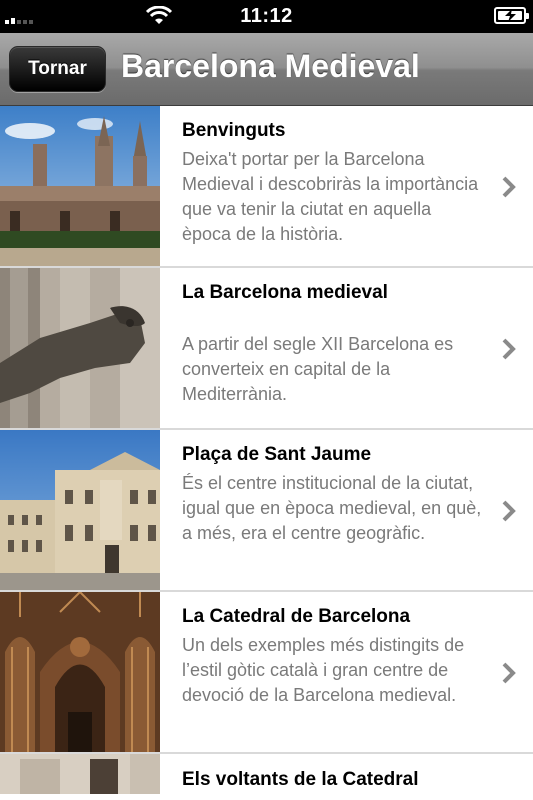 This screenshot has height=800, width=533. I want to click on item-title: Plaça de Sant Jaume, so click(277, 454).